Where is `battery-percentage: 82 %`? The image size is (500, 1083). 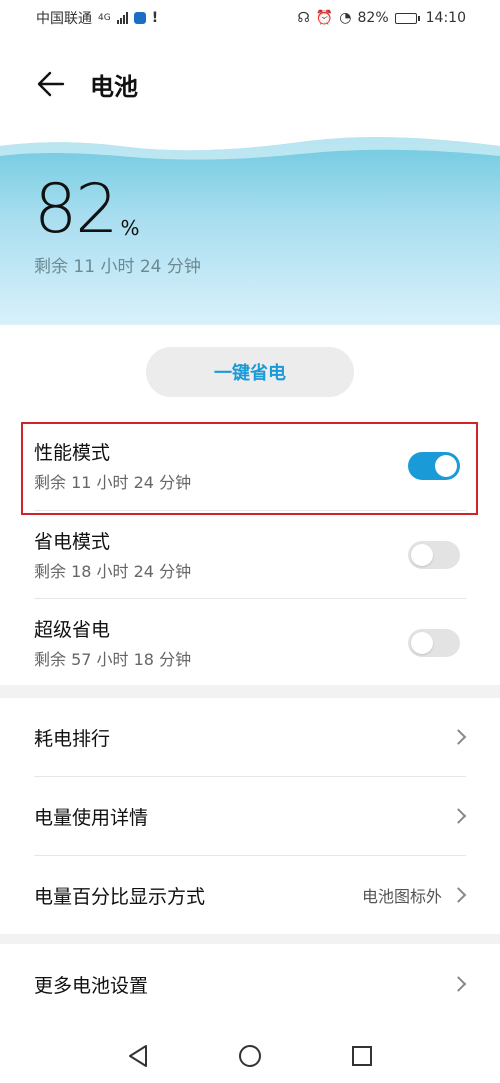
battery-percentage: 82 % is located at coordinates (87, 210).